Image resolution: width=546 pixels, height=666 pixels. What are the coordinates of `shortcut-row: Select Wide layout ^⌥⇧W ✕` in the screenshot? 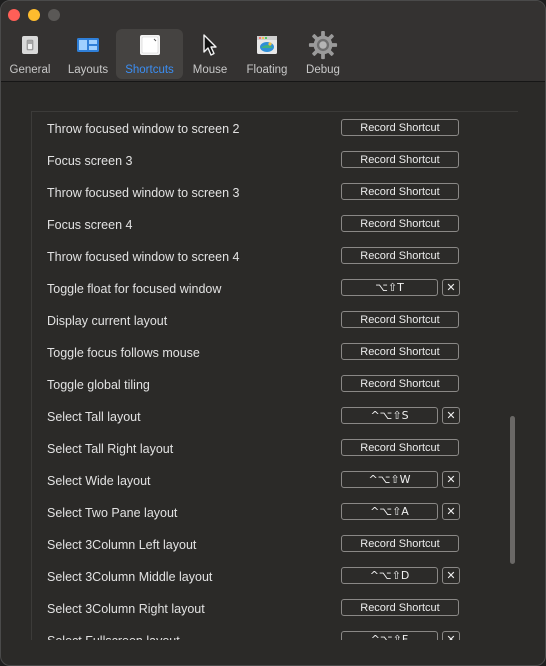 It's located at (267, 482).